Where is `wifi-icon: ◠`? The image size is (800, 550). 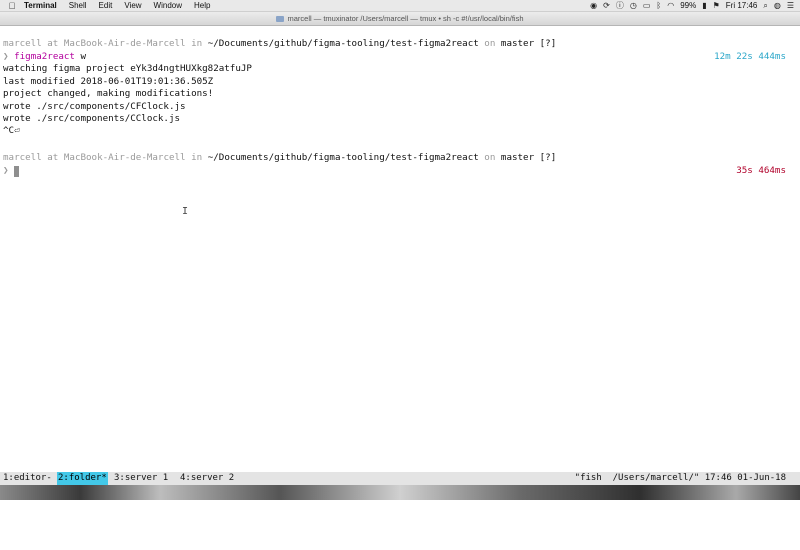 wifi-icon: ◠ is located at coordinates (670, 5).